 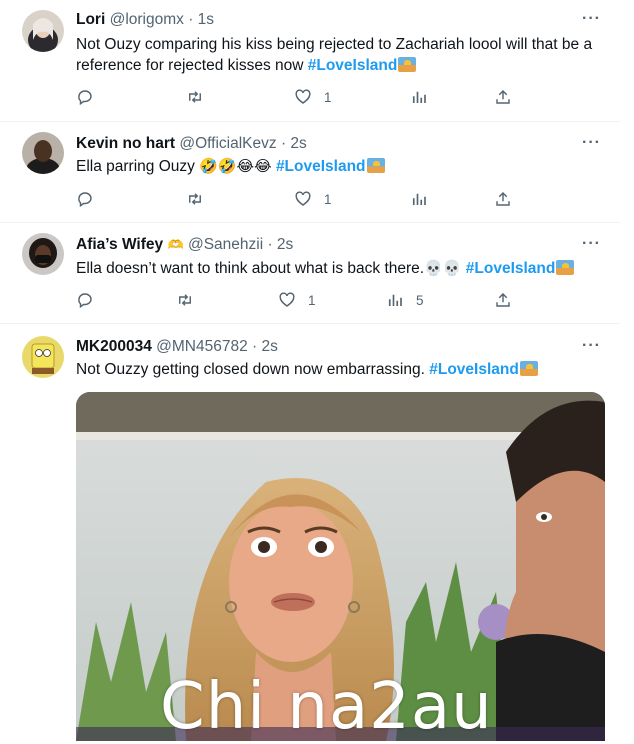 I want to click on author-handle: @Sanehzii · 2s, so click(x=240, y=244).